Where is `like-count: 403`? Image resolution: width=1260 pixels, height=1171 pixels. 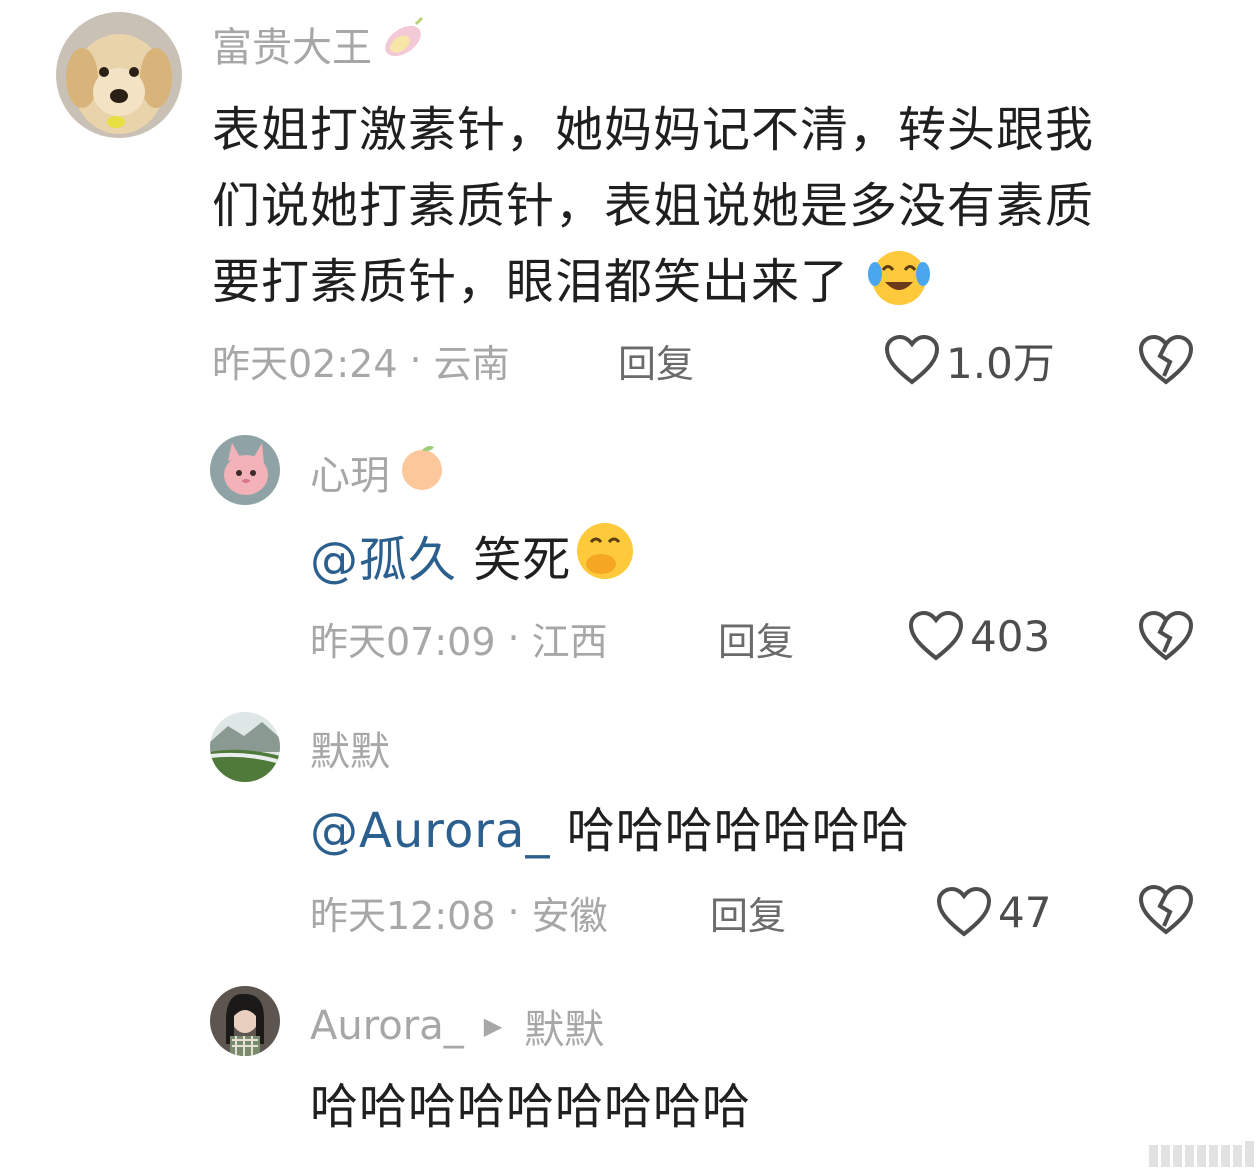
like-count: 403 is located at coordinates (1010, 636).